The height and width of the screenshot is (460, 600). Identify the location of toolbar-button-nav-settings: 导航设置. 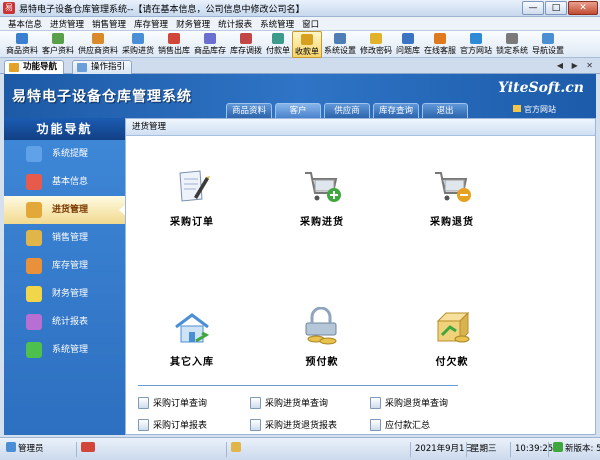
(548, 44).